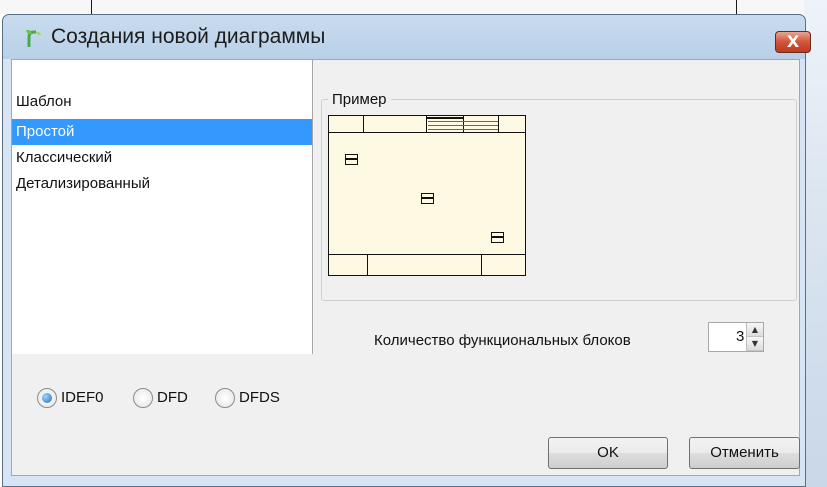 The width and height of the screenshot is (827, 487). I want to click on preview-header-block, so click(445, 118).